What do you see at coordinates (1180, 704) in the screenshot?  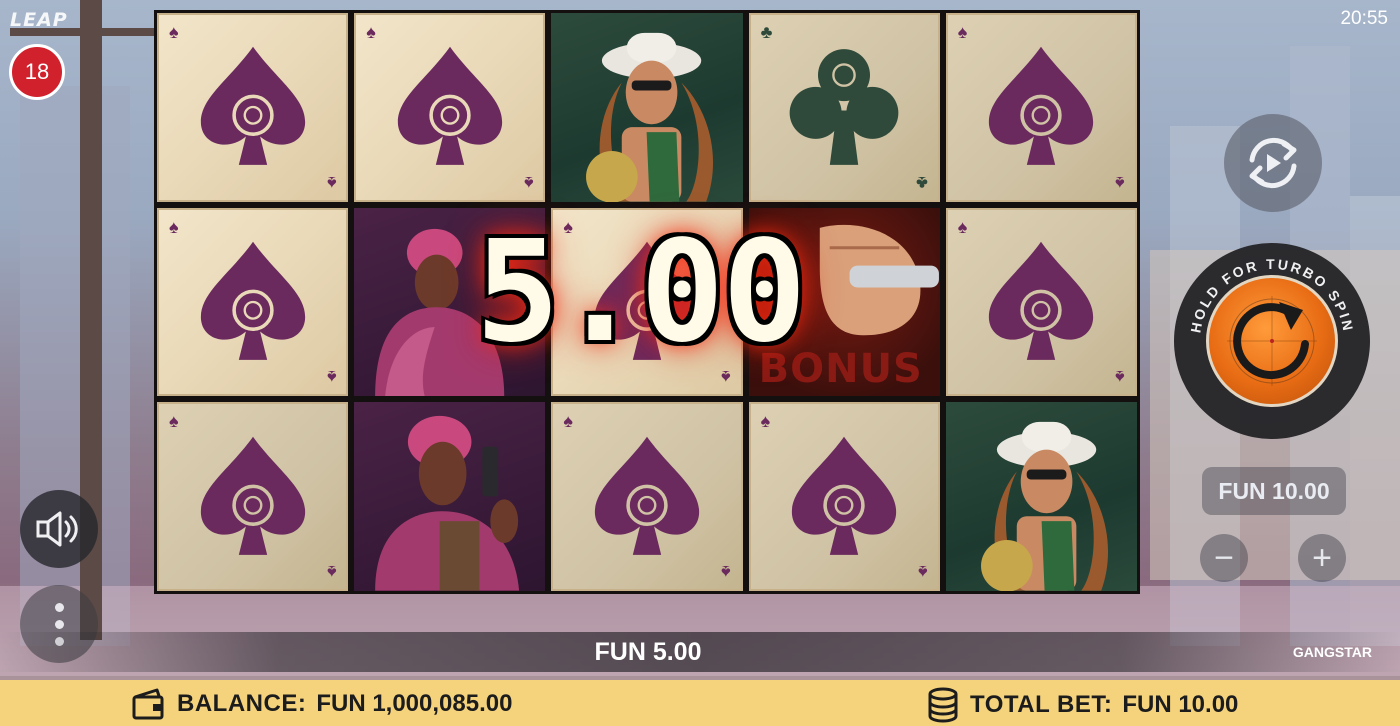 I see `total-bet-value: FUN 10.00` at bounding box center [1180, 704].